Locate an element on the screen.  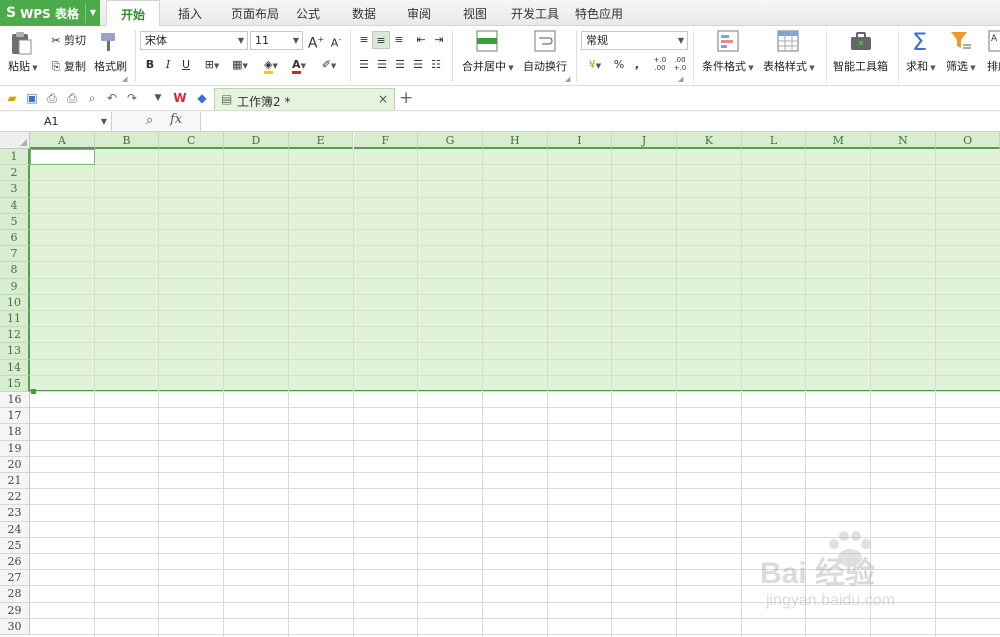
clear-format-button: ✐▼ is located at coordinates (329, 65).